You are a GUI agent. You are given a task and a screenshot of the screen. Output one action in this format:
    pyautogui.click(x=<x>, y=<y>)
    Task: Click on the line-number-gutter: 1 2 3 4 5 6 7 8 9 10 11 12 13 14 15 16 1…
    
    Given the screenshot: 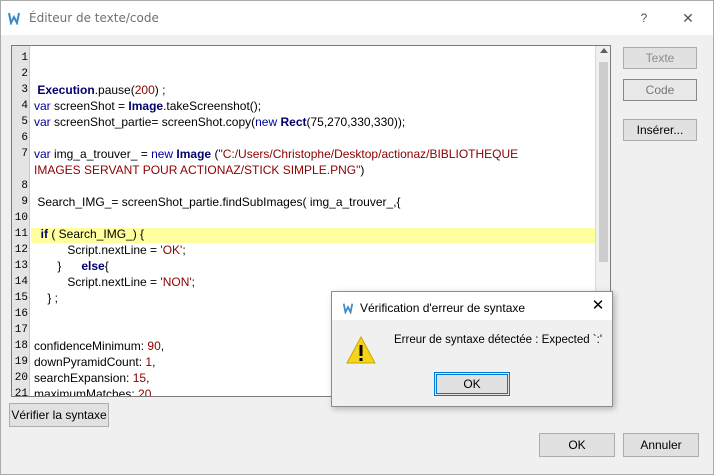 What is the action you would take?
    pyautogui.click(x=21, y=221)
    